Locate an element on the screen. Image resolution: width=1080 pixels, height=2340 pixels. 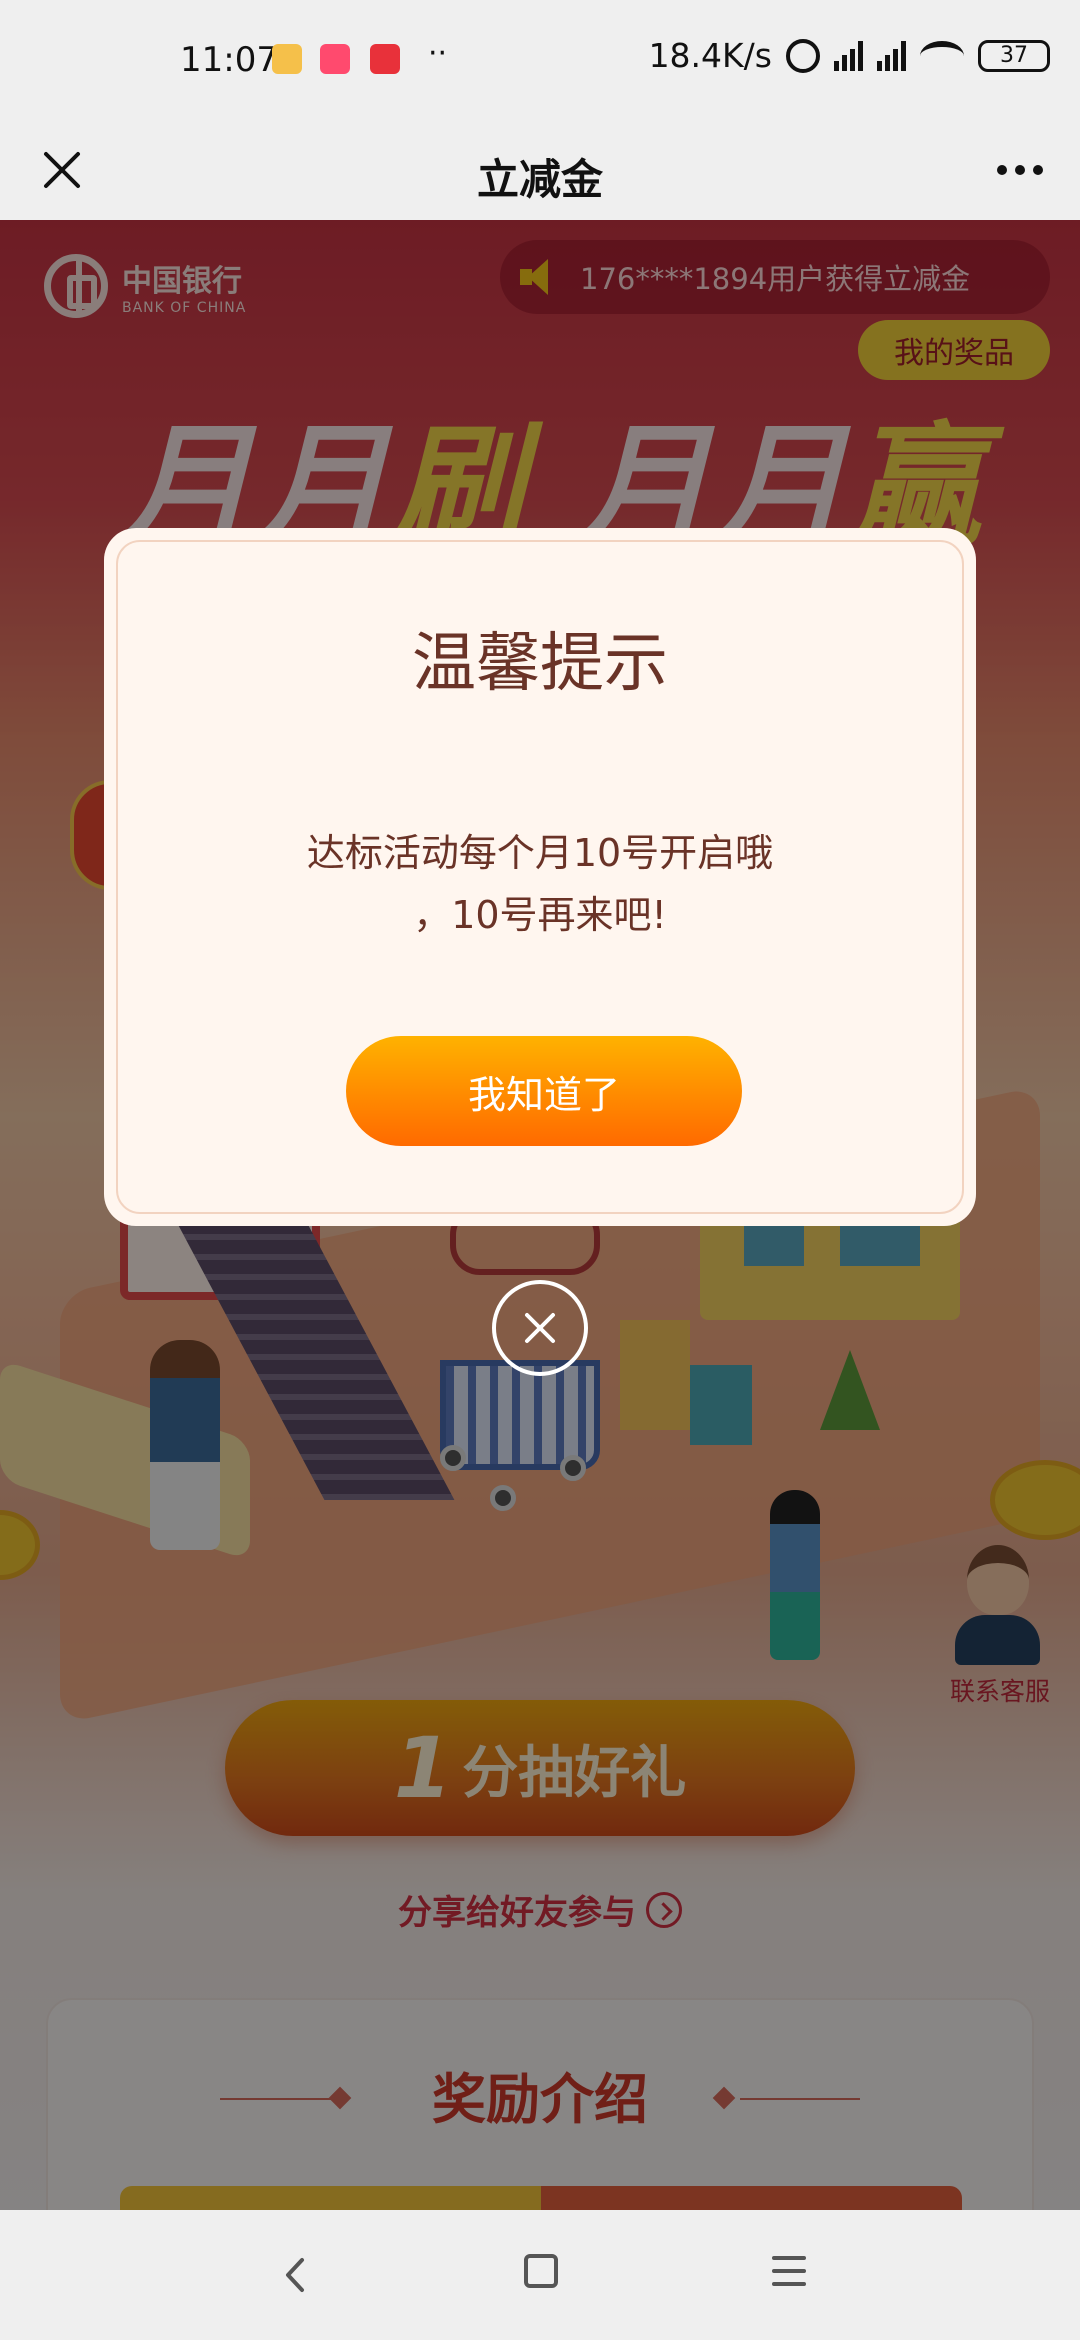
status-bar: 11:07 ·· 18.4K/s 37 is located at coordinates (540, 60).